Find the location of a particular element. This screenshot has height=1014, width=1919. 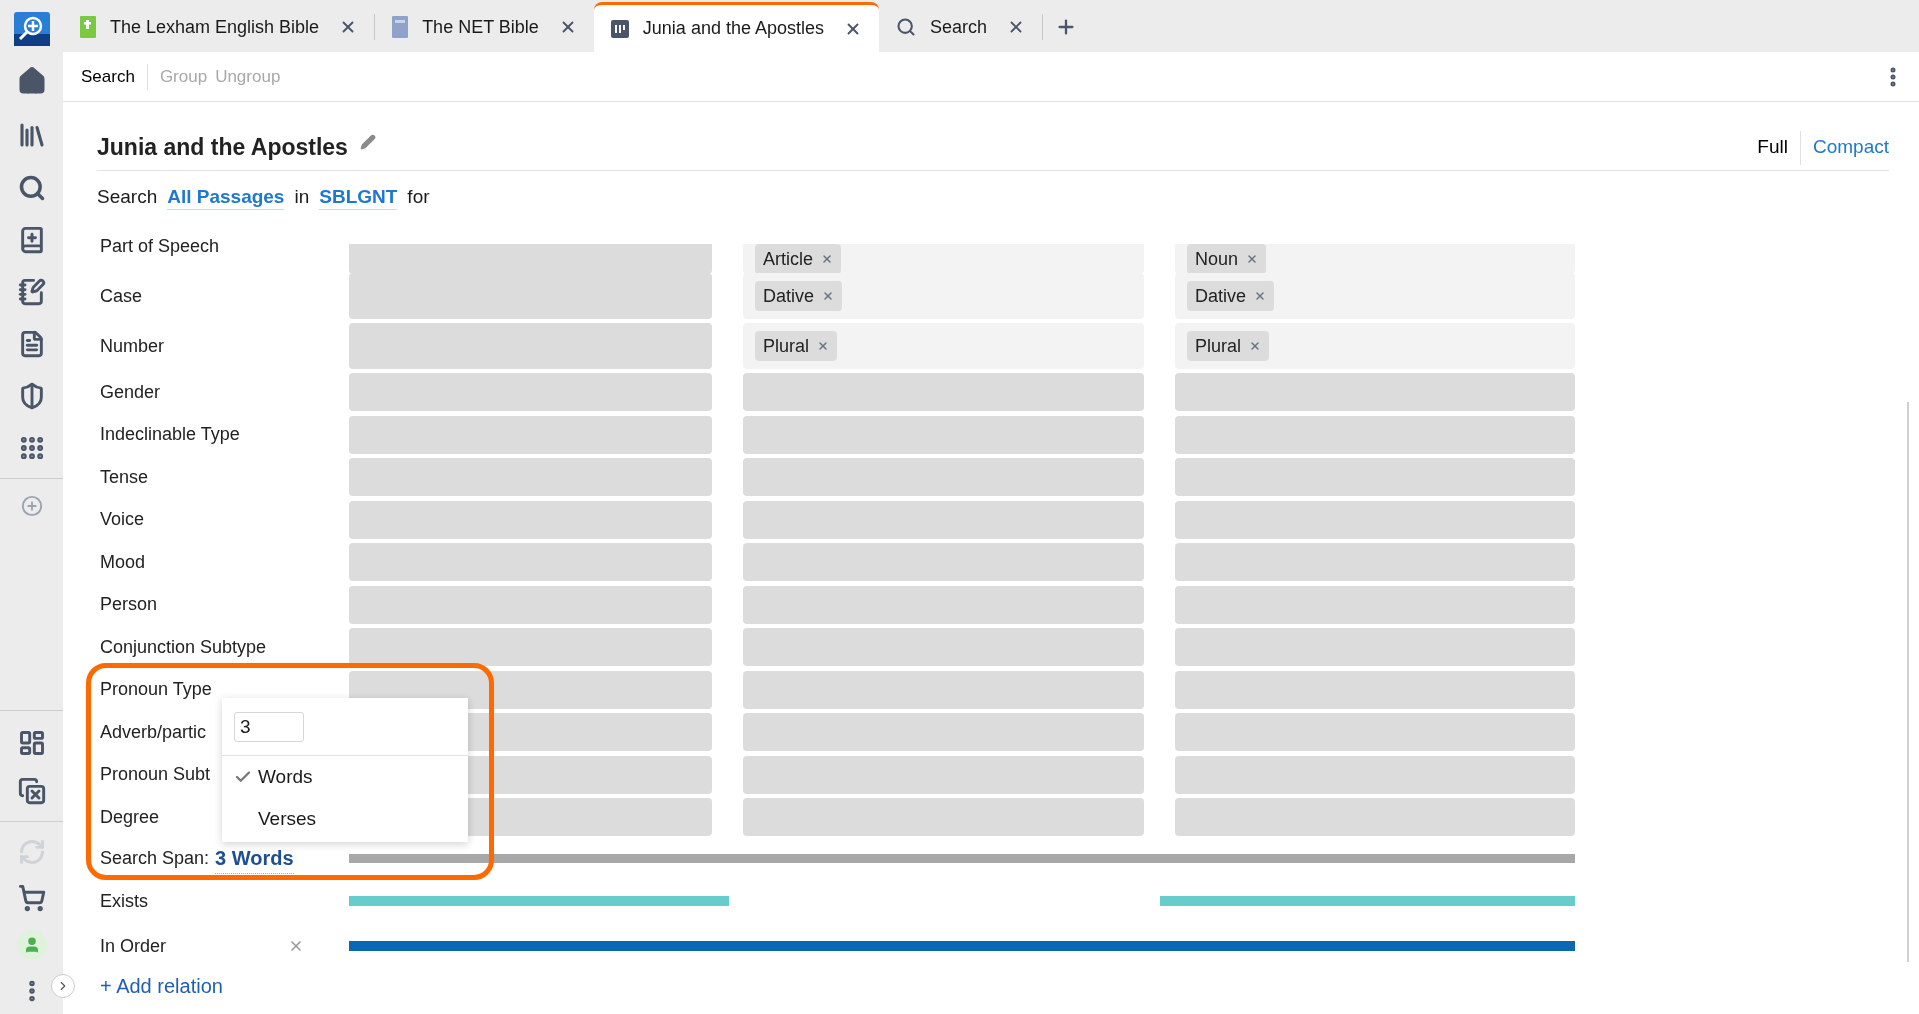

span-input: 3 is located at coordinates (269, 726).